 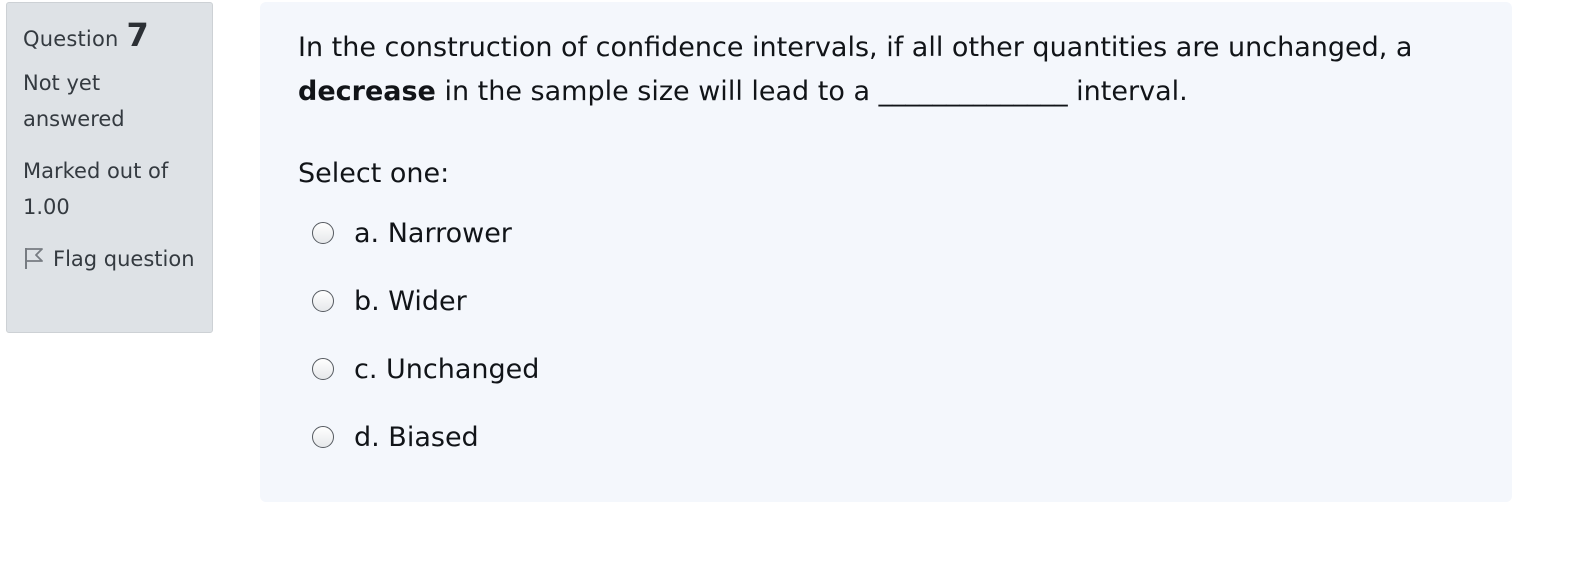 What do you see at coordinates (323, 437) in the screenshot?
I see `radio-button-d` at bounding box center [323, 437].